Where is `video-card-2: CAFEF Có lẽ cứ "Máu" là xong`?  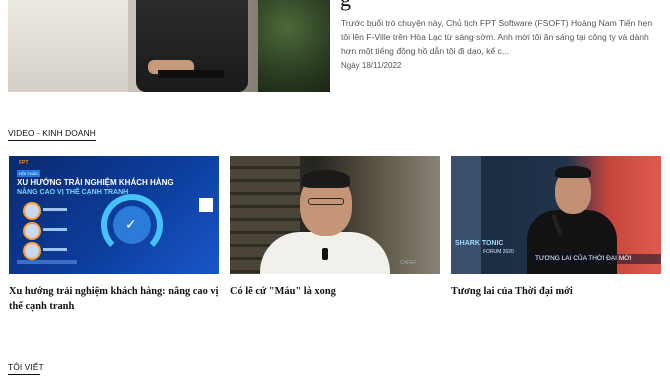 video-card-2: CAFEF Có lẽ cứ "Máu" là xong is located at coordinates (335, 227).